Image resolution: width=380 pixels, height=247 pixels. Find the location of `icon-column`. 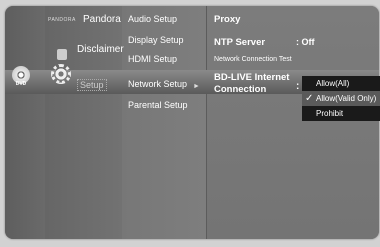

icon-column is located at coordinates (25, 122).